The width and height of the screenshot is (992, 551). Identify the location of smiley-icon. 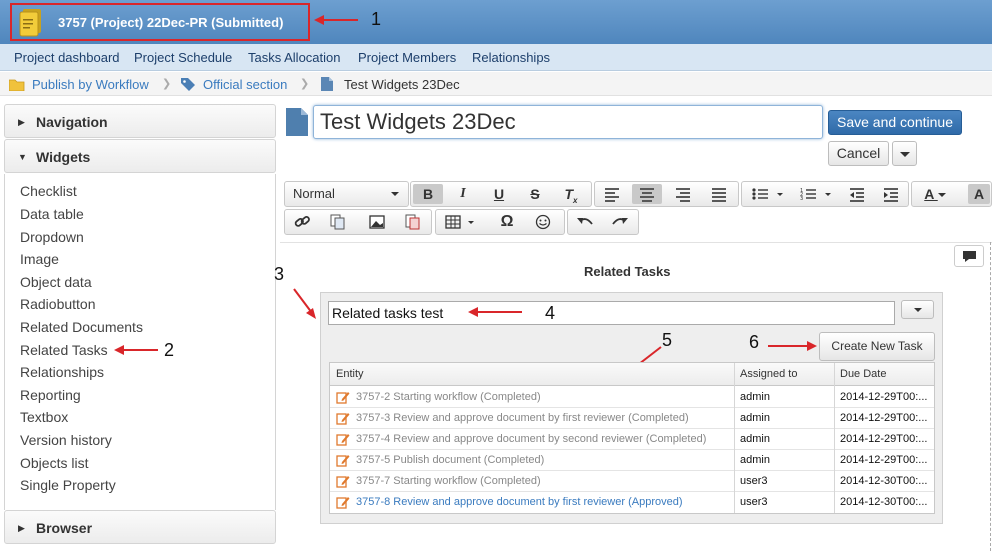
(543, 222).